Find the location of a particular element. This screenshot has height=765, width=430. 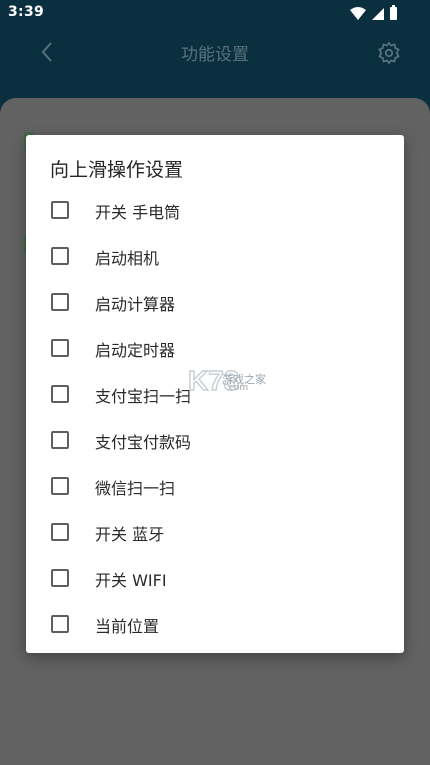

option-bluetooth: 开关 蓝牙 is located at coordinates (215, 531).